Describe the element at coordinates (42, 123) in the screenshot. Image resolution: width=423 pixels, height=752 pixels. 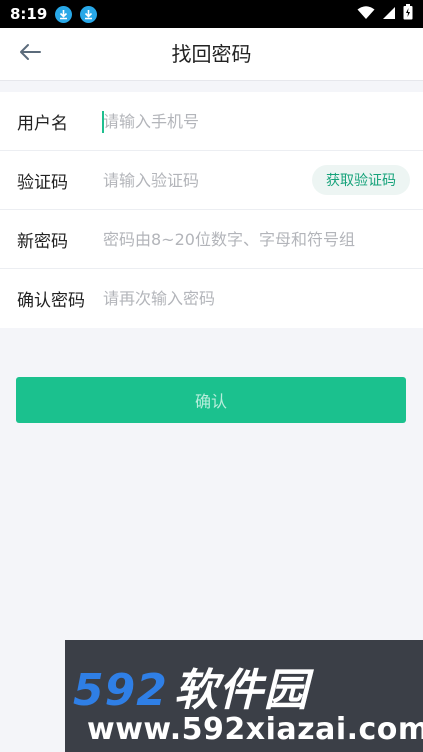
I see `username-label: 用户名` at that location.